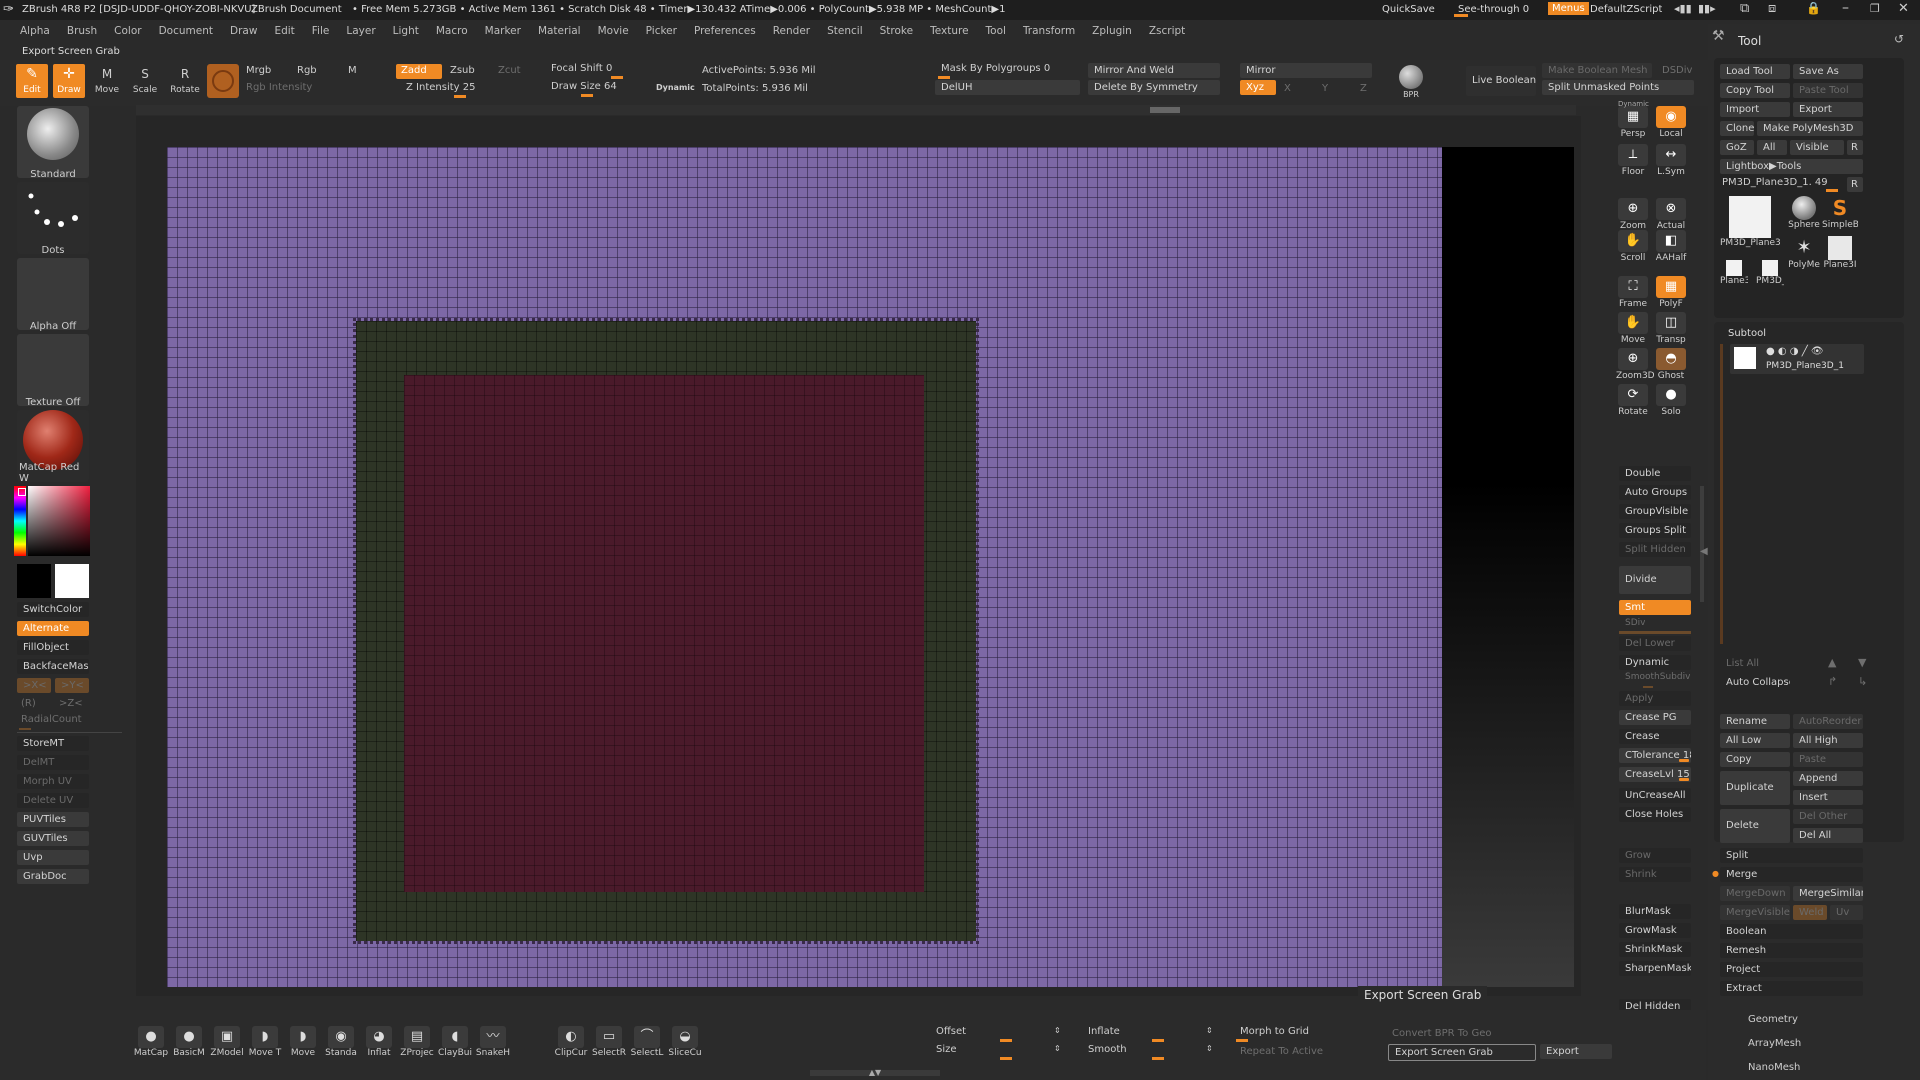  Describe the element at coordinates (1828, 797) in the screenshot. I see `insert-button: Insert` at that location.